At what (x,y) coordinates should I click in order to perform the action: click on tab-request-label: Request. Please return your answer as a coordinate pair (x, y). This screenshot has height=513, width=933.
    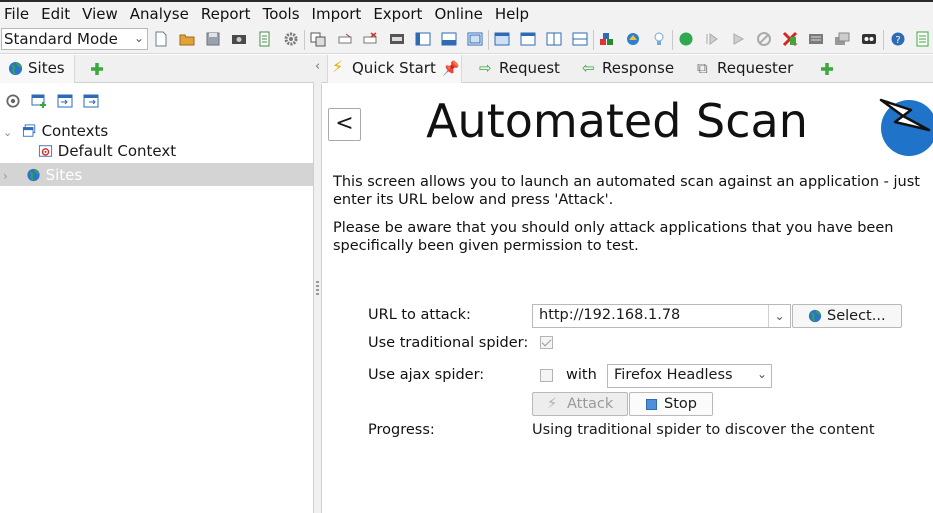
    Looking at the image, I should click on (529, 68).